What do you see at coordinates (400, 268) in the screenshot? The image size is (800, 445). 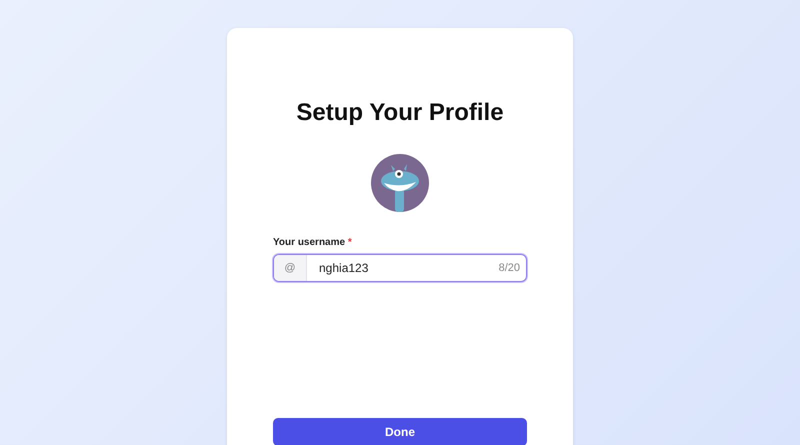 I see `username-field: @ nghia123 8/20` at bounding box center [400, 268].